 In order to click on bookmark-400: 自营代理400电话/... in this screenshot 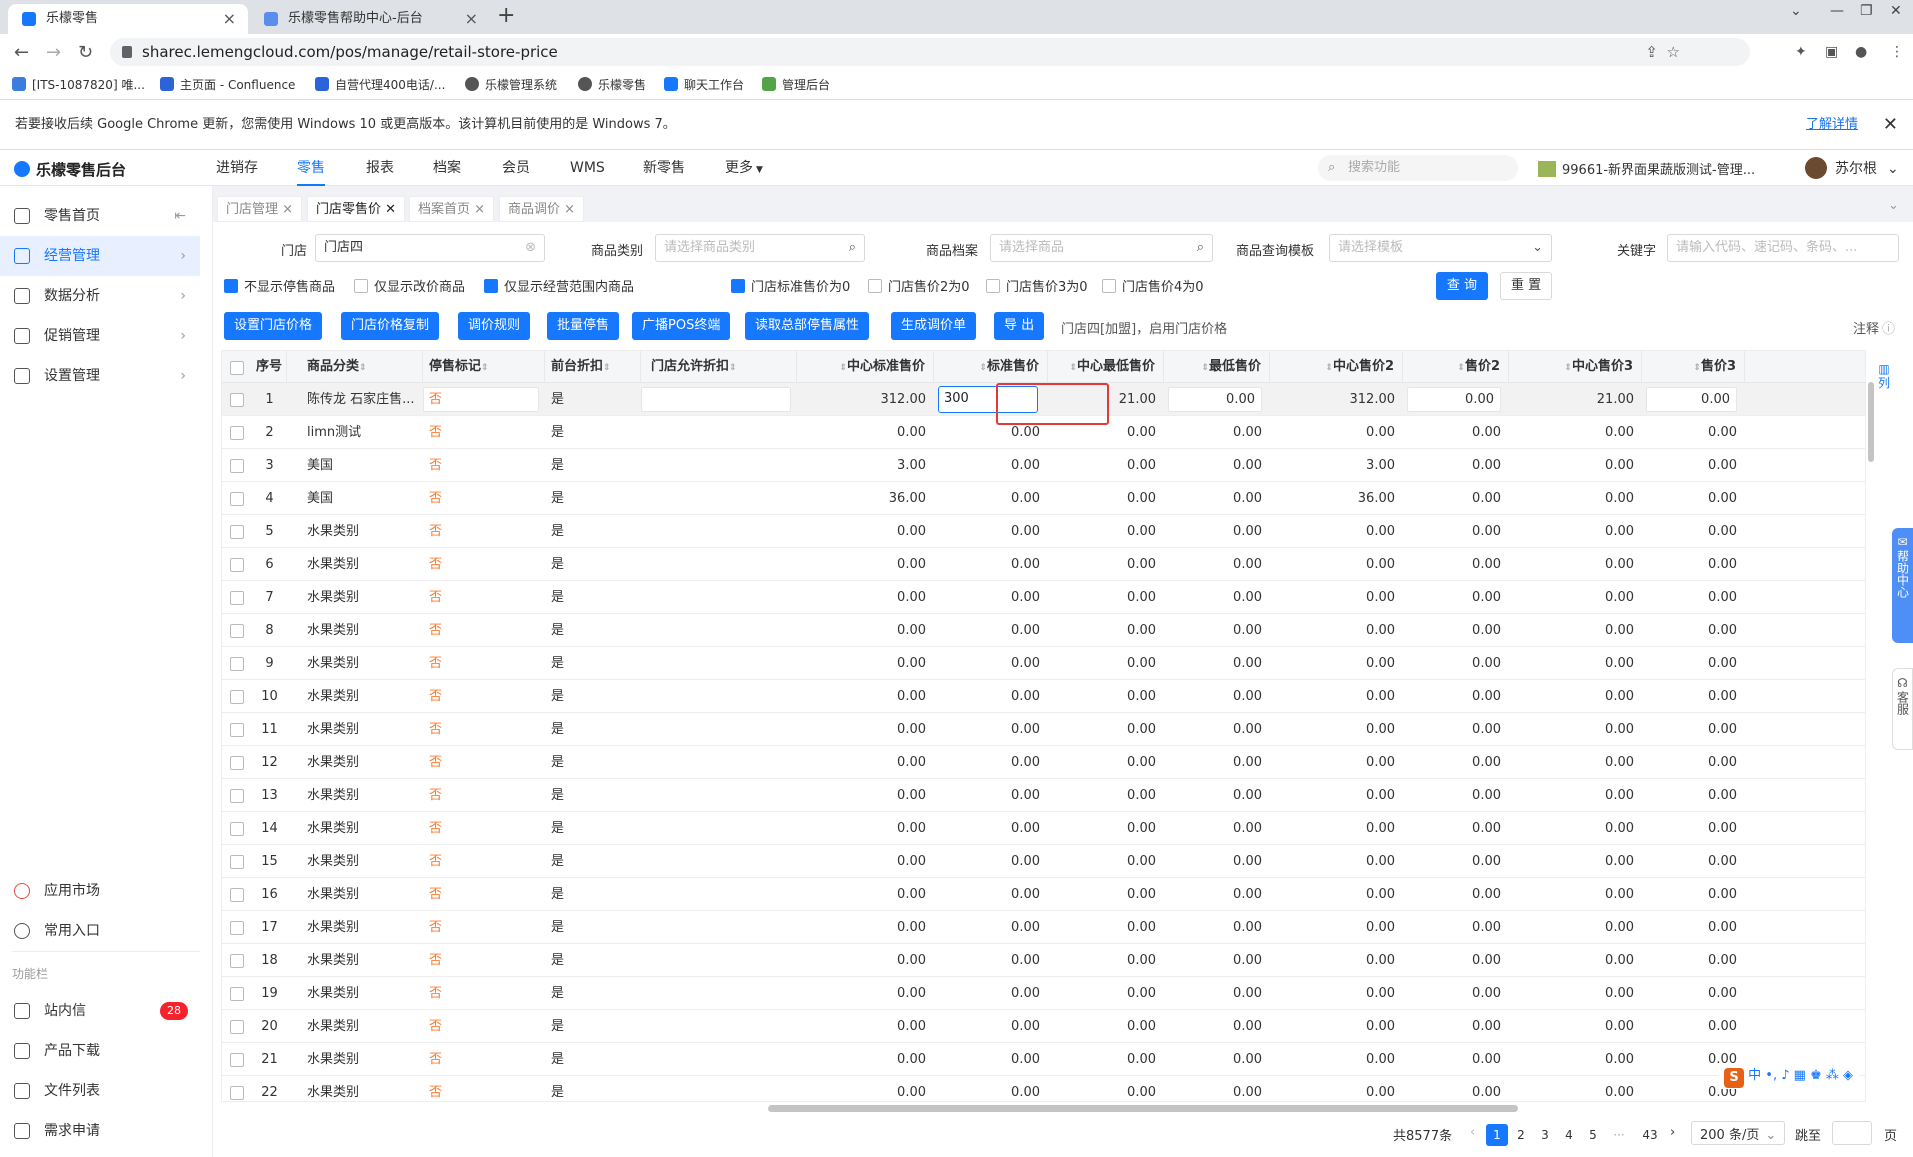, I will do `click(380, 84)`.